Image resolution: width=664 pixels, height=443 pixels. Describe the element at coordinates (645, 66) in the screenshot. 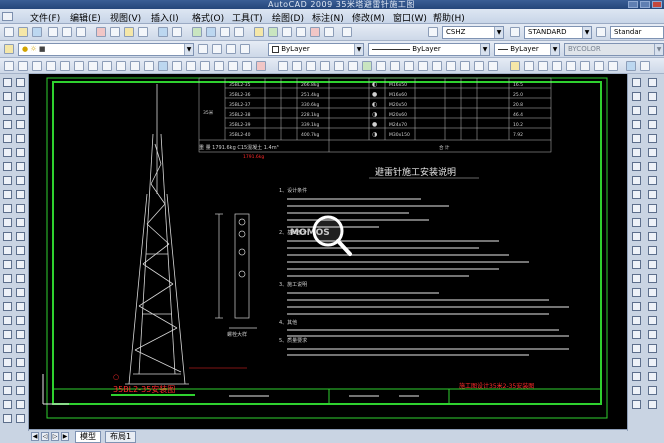

I see `snap-none-icon` at that location.